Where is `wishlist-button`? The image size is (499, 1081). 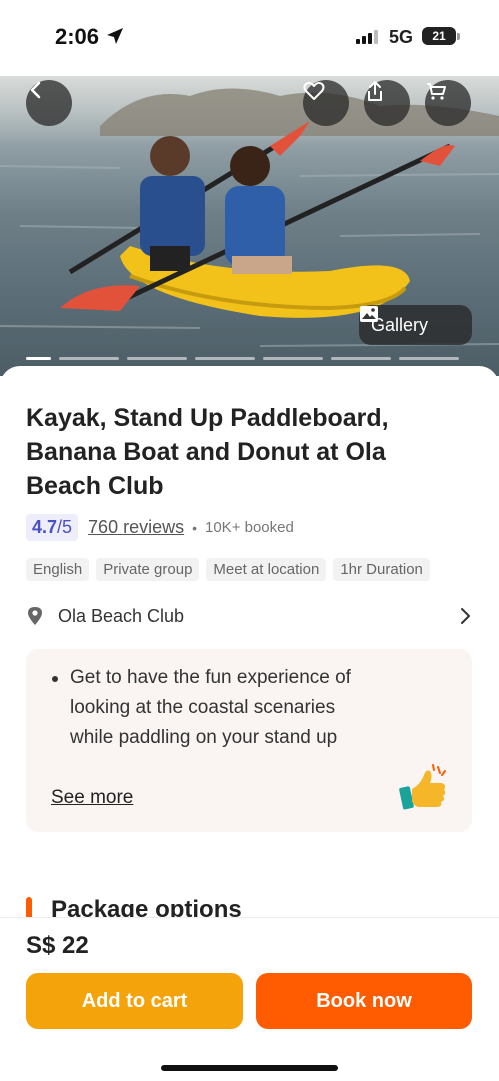
wishlist-button is located at coordinates (326, 103).